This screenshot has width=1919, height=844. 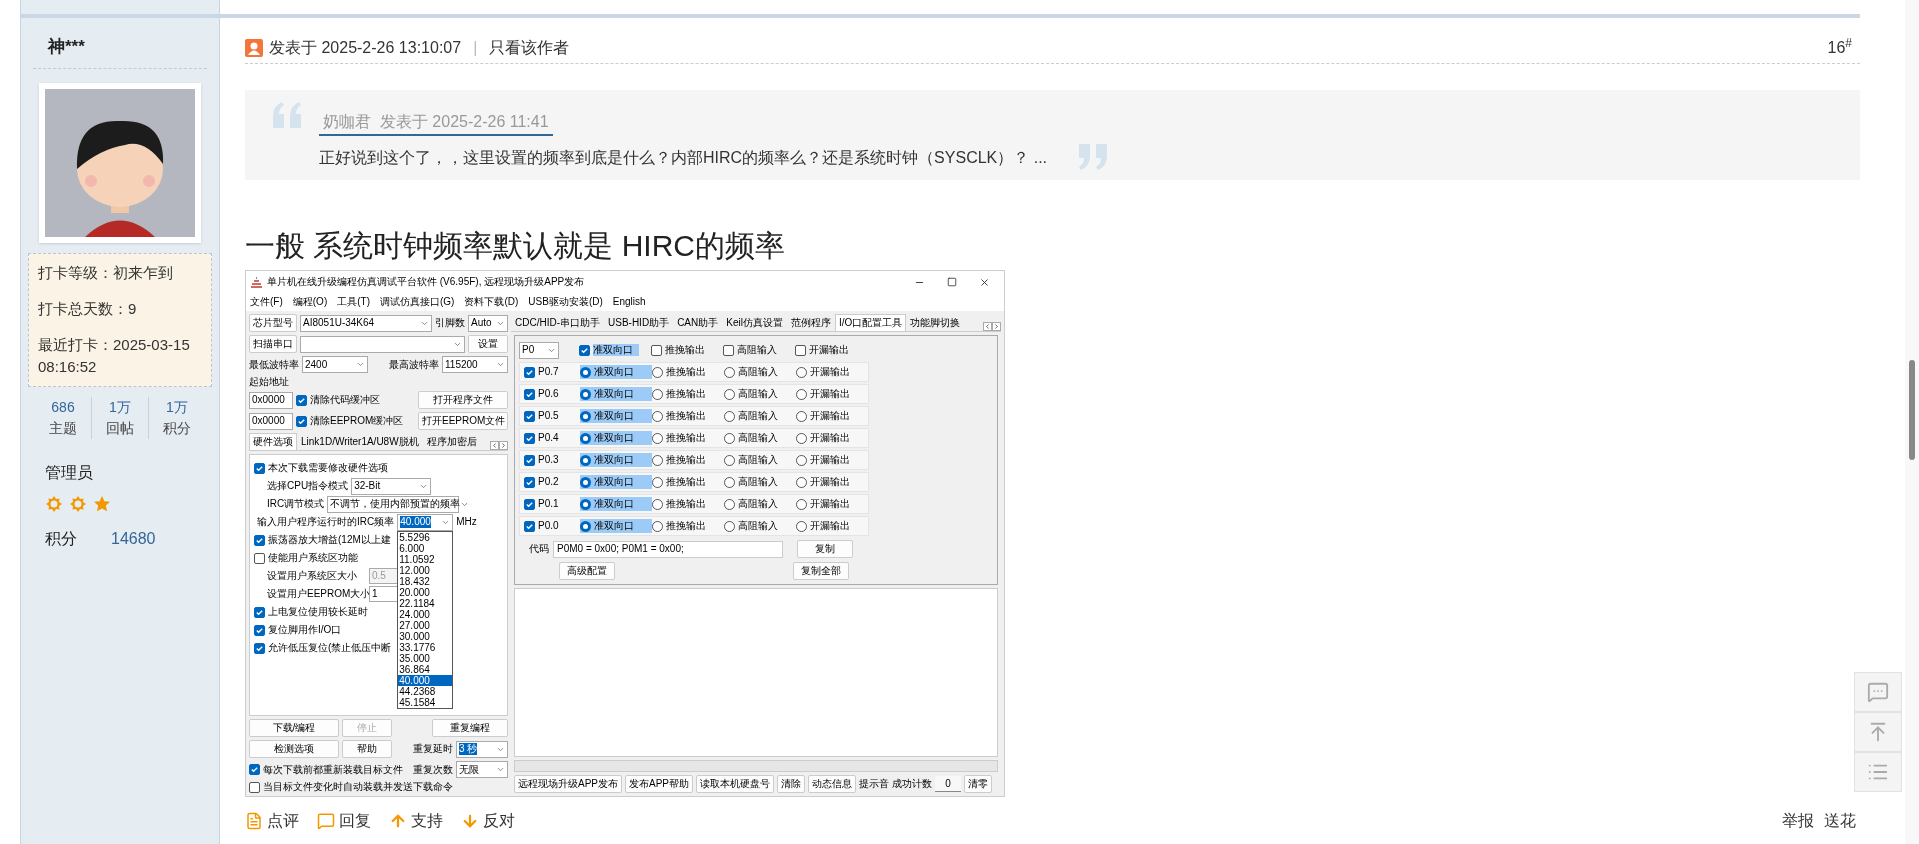 What do you see at coordinates (568, 784) in the screenshot?
I see `button: 远程现场升级APP发布` at bounding box center [568, 784].